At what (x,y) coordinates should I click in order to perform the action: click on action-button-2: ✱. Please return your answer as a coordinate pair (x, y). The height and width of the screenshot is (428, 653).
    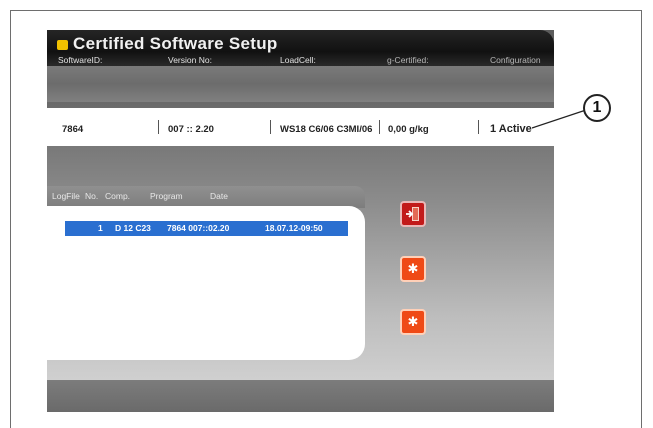
    Looking at the image, I should click on (413, 322).